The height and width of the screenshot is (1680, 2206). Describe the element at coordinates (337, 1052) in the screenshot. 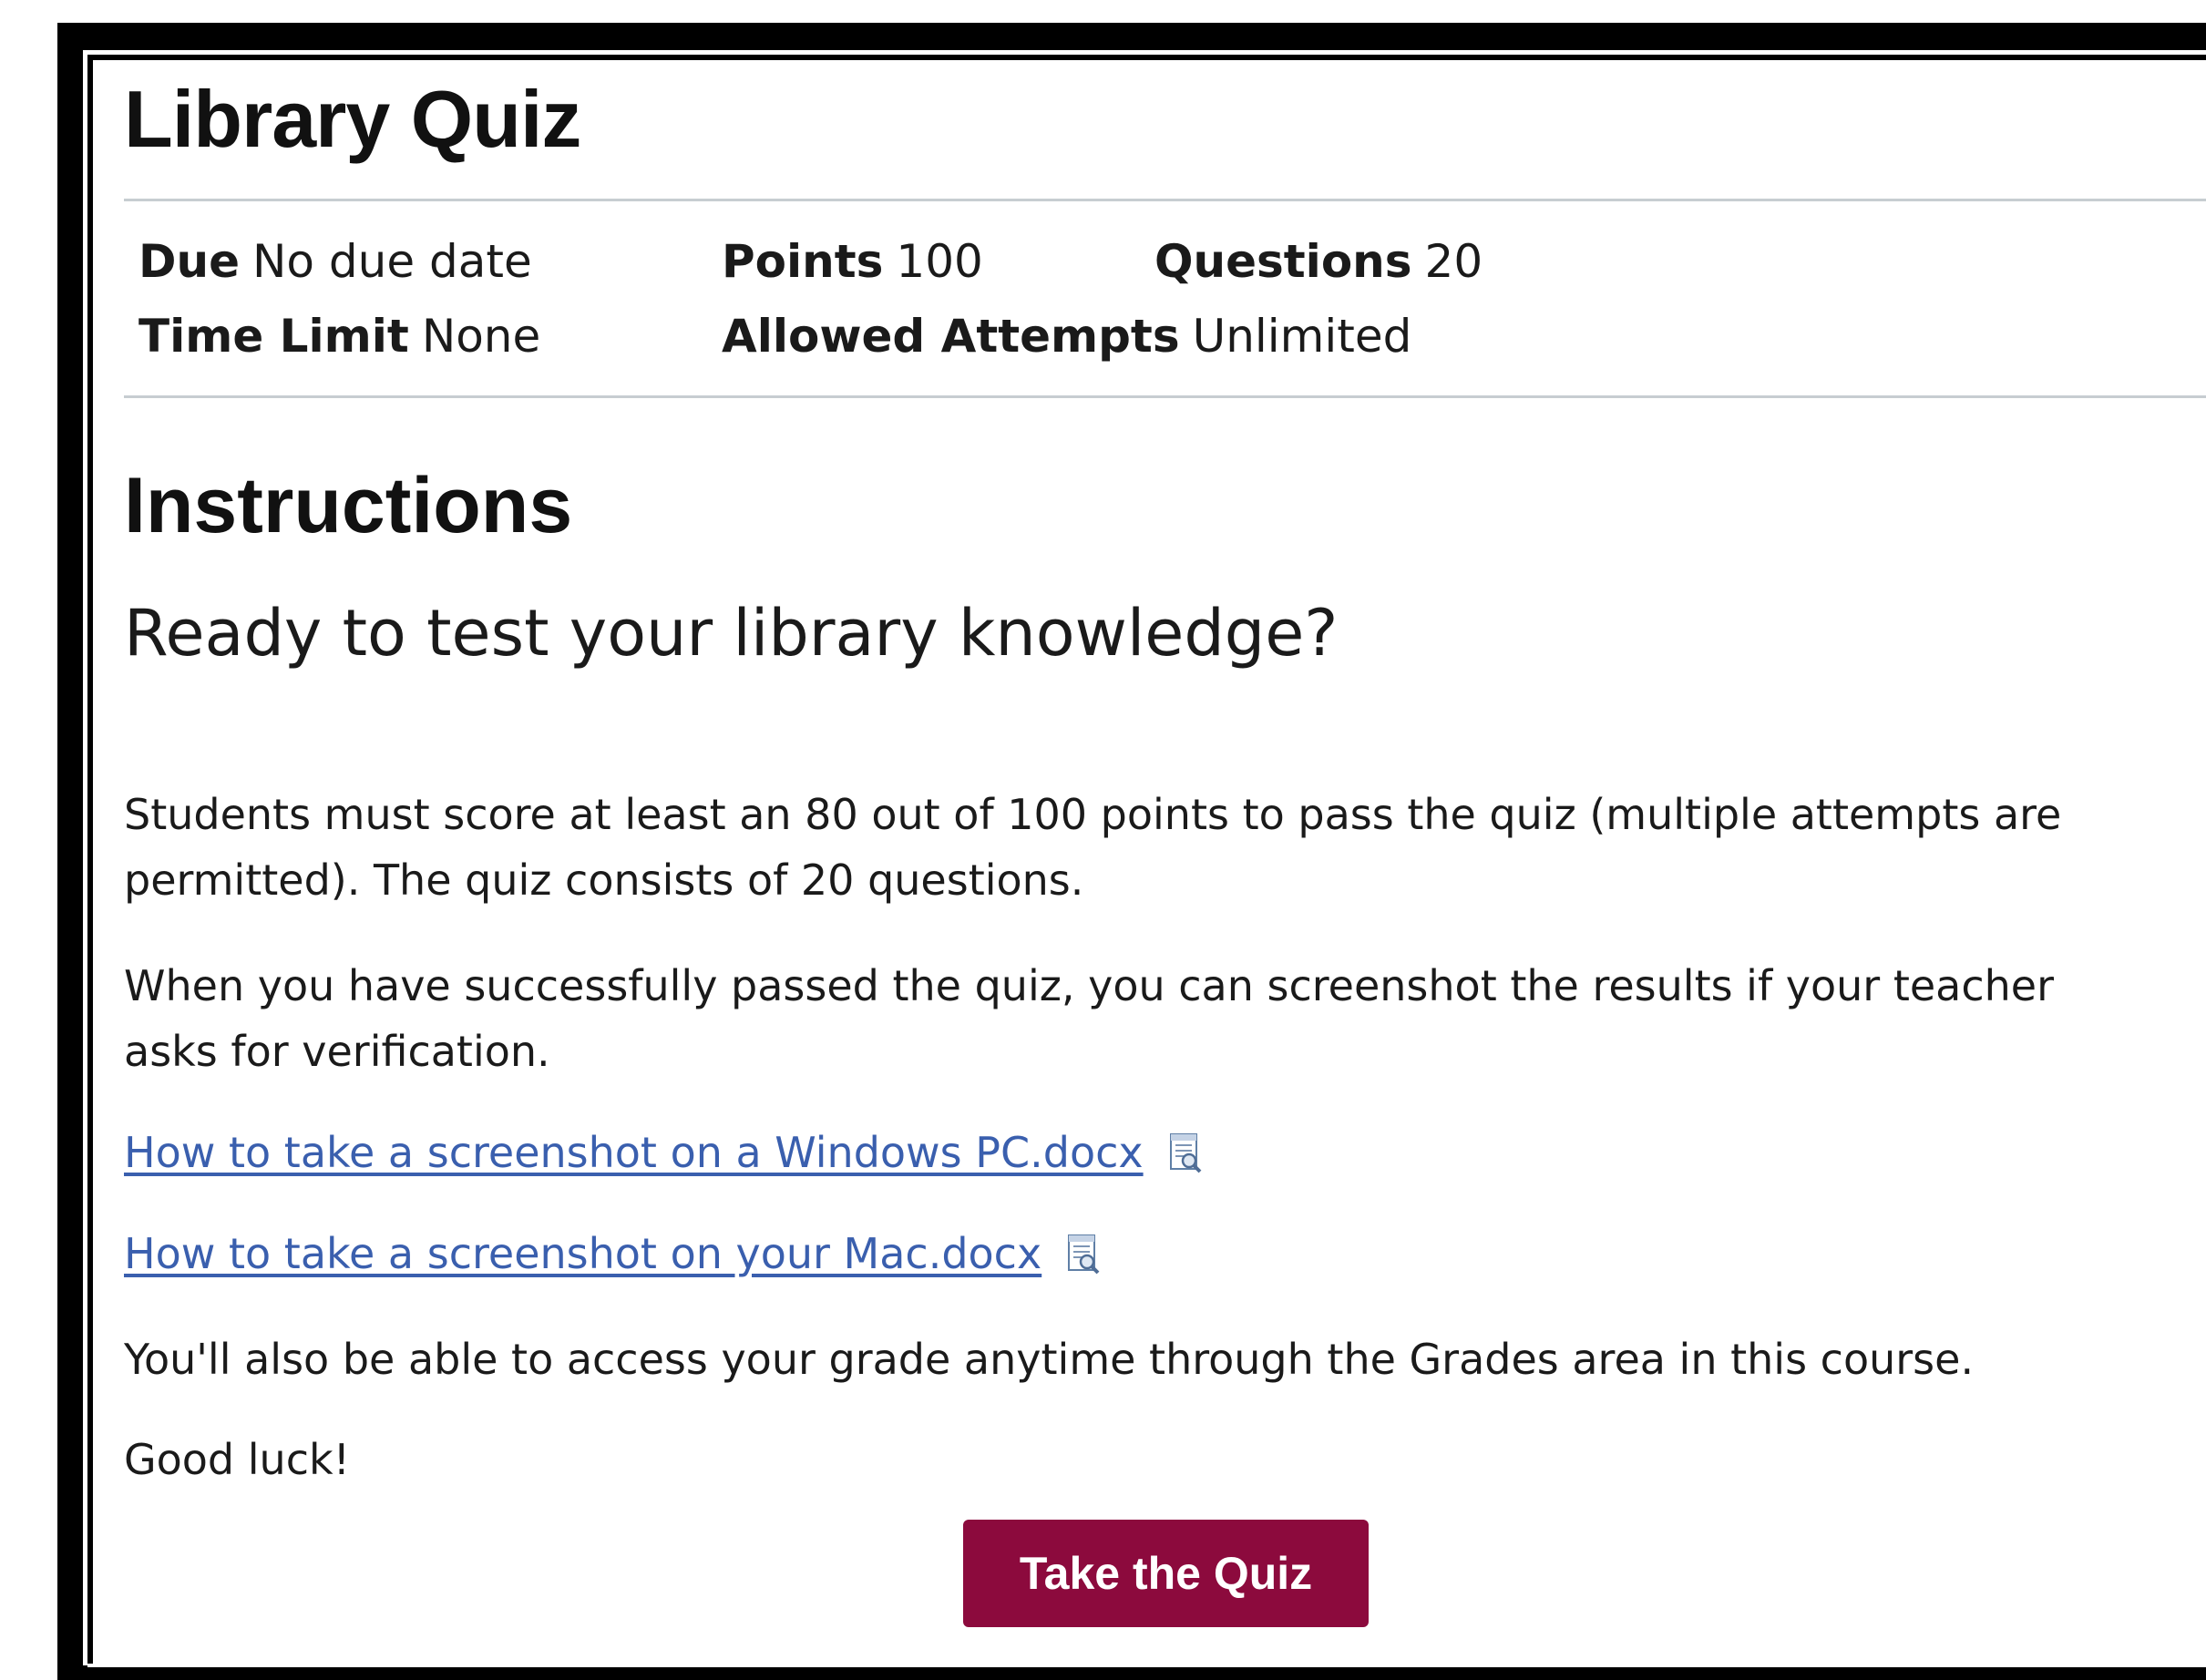

I see `paragraph-line: asks for verification.` at that location.